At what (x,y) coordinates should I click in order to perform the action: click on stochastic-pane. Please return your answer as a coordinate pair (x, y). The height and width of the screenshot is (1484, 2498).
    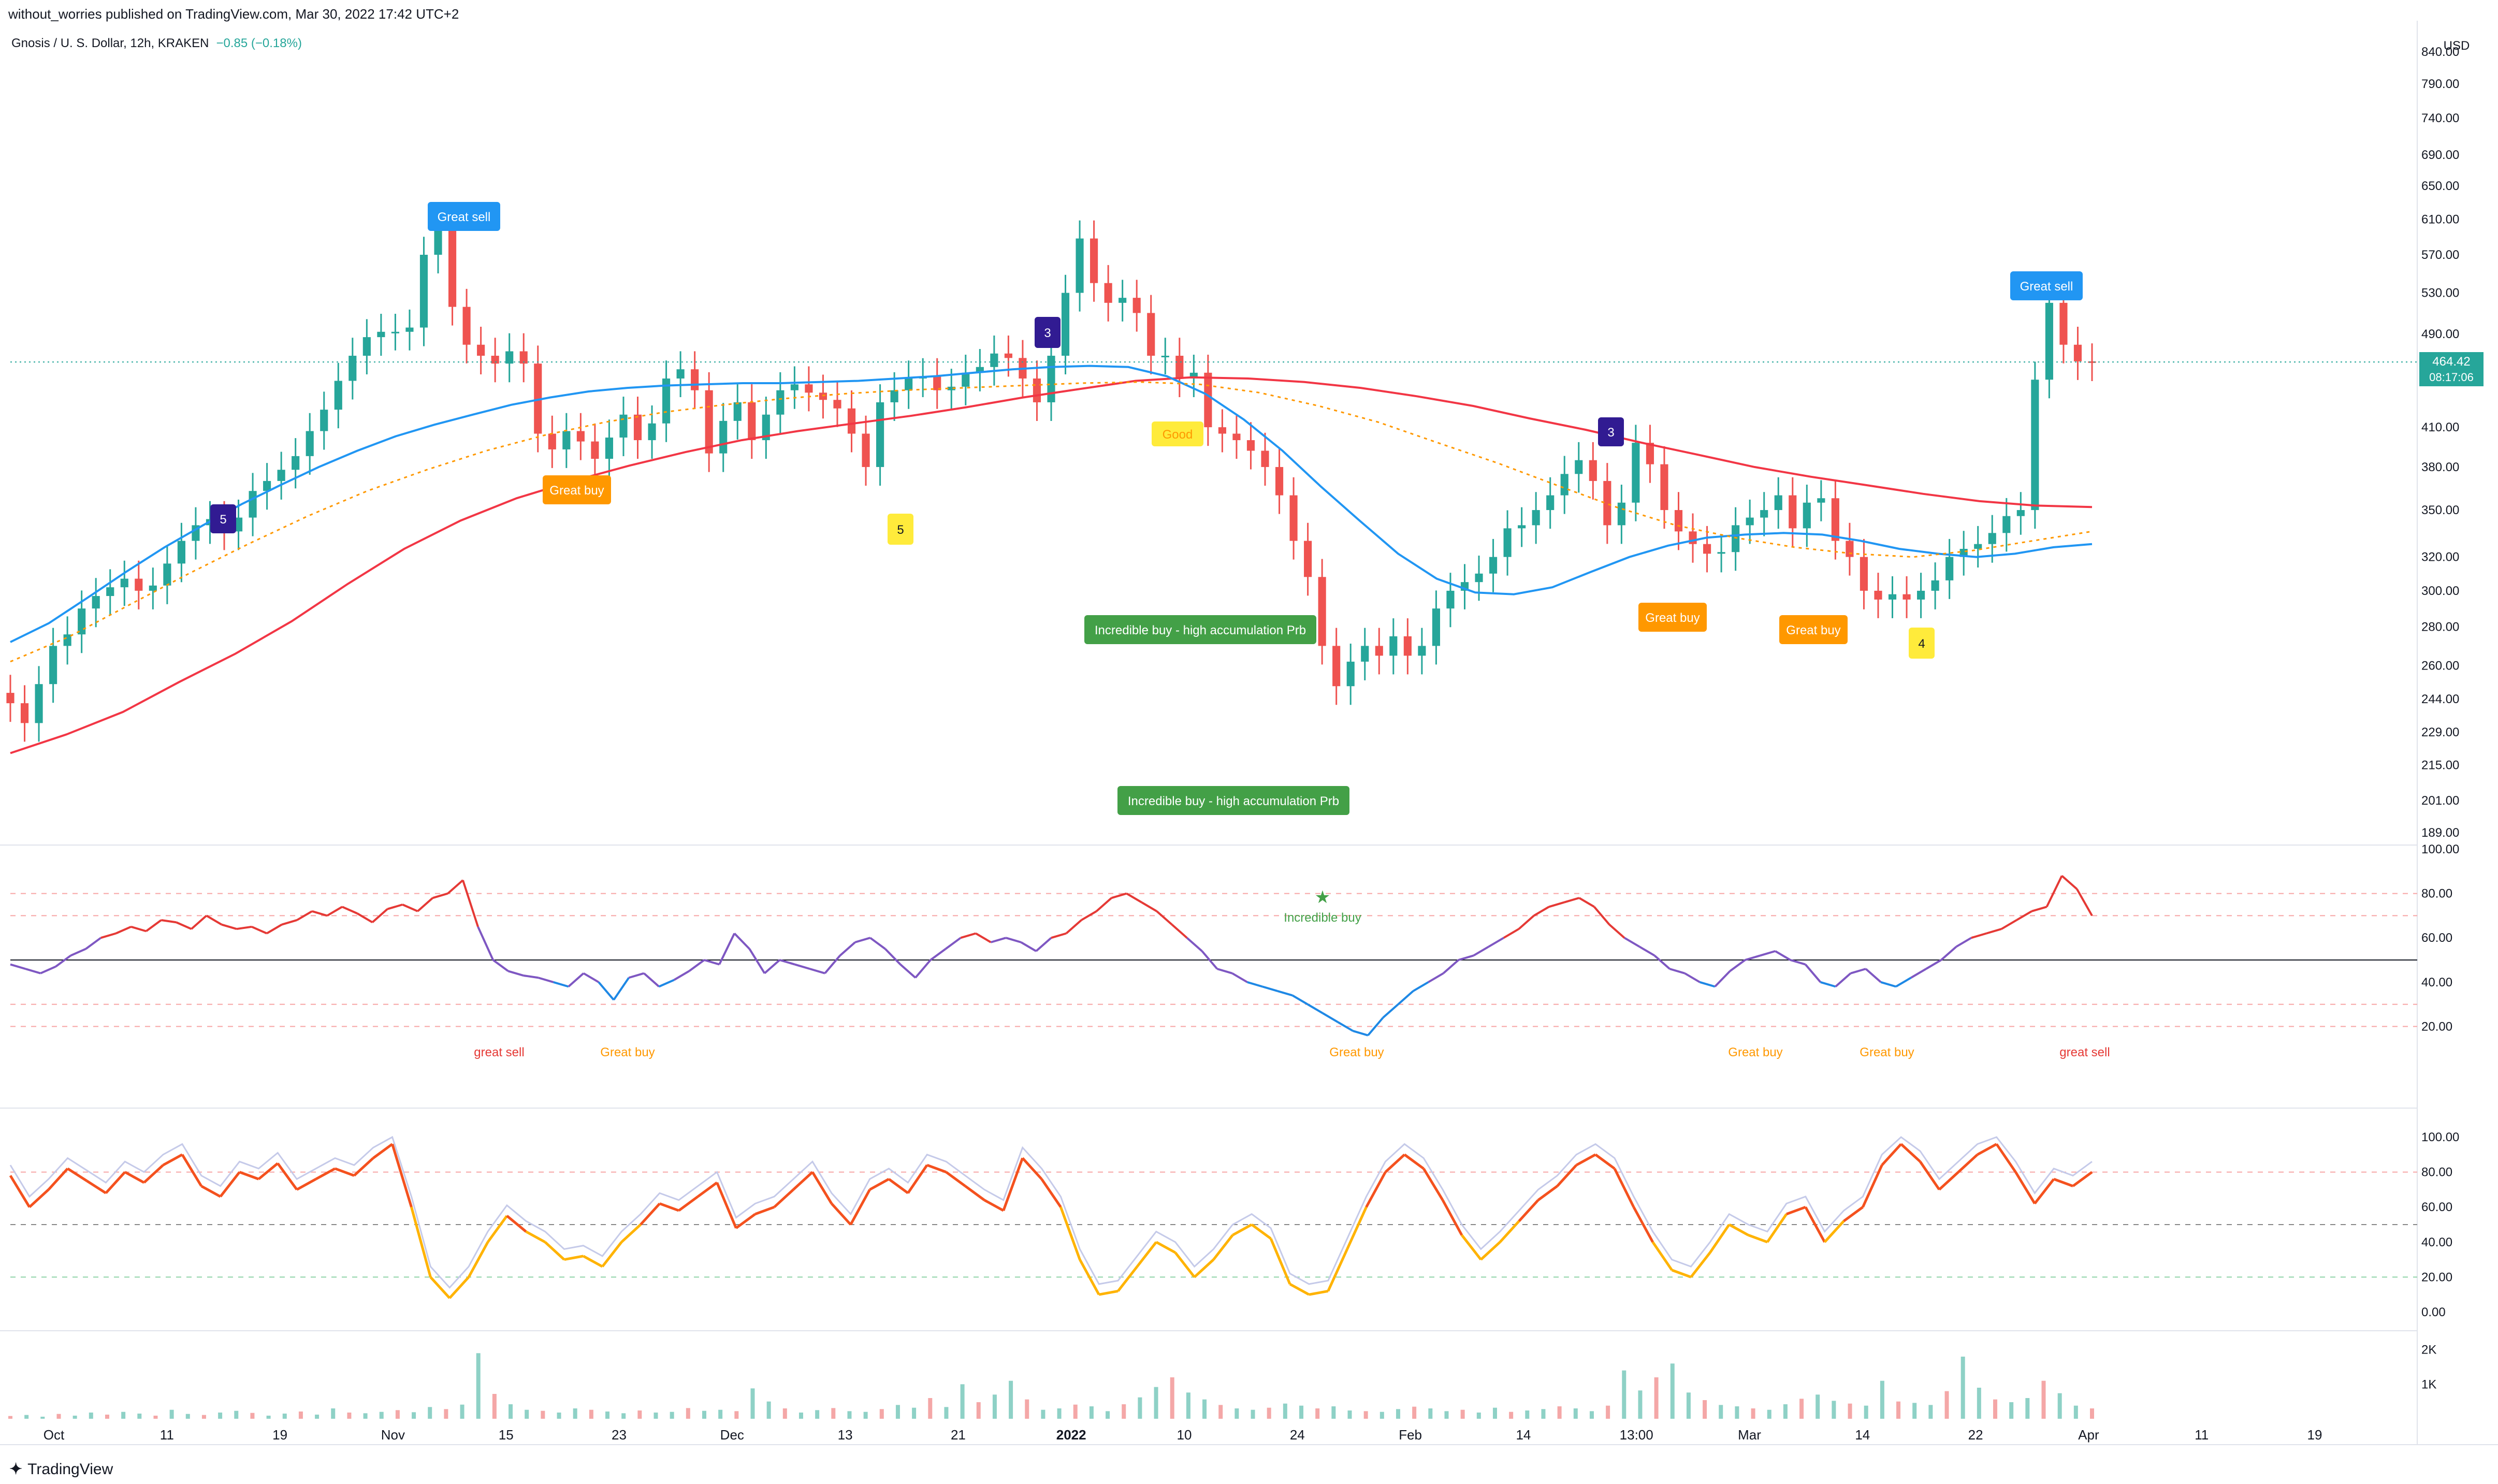
    Looking at the image, I should click on (1213, 1218).